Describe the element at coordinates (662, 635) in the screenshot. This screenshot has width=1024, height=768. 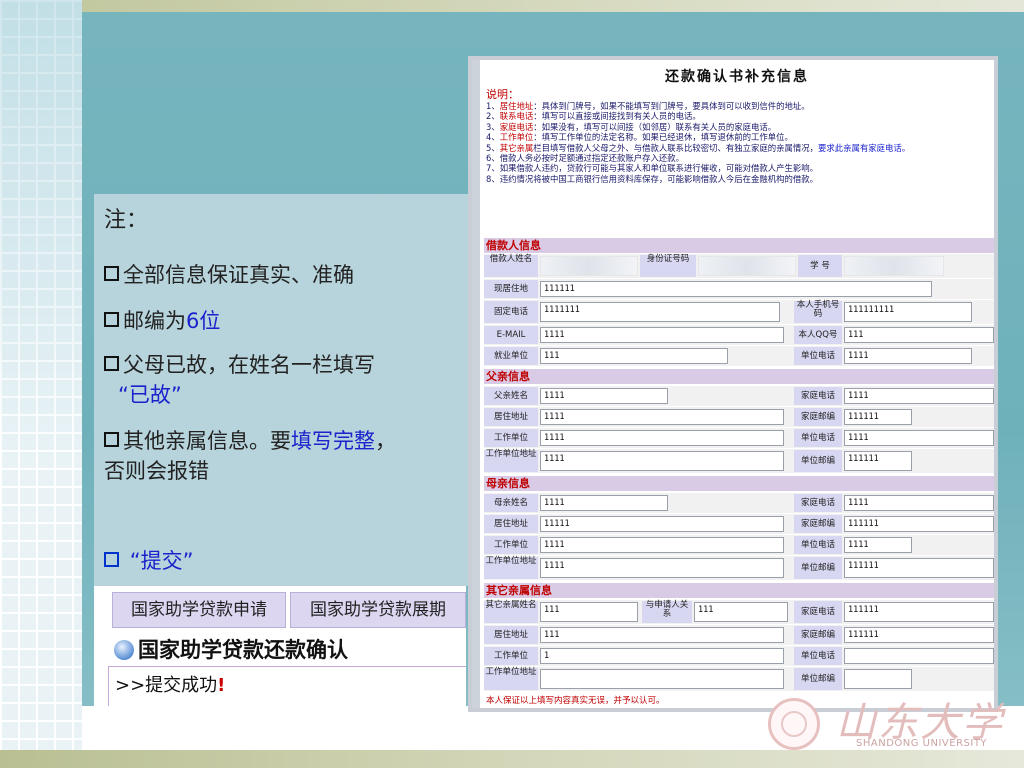
I see `other-address-field: 111` at that location.